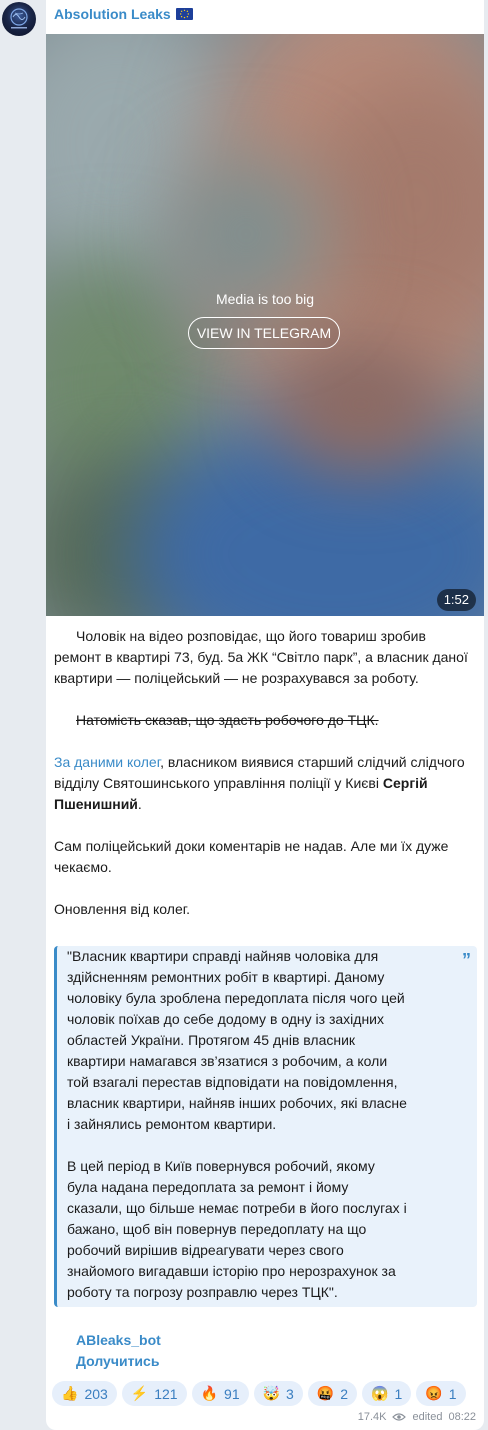  I want to click on view-in-telegram-button: VIEW IN TELEGRAM, so click(264, 333).